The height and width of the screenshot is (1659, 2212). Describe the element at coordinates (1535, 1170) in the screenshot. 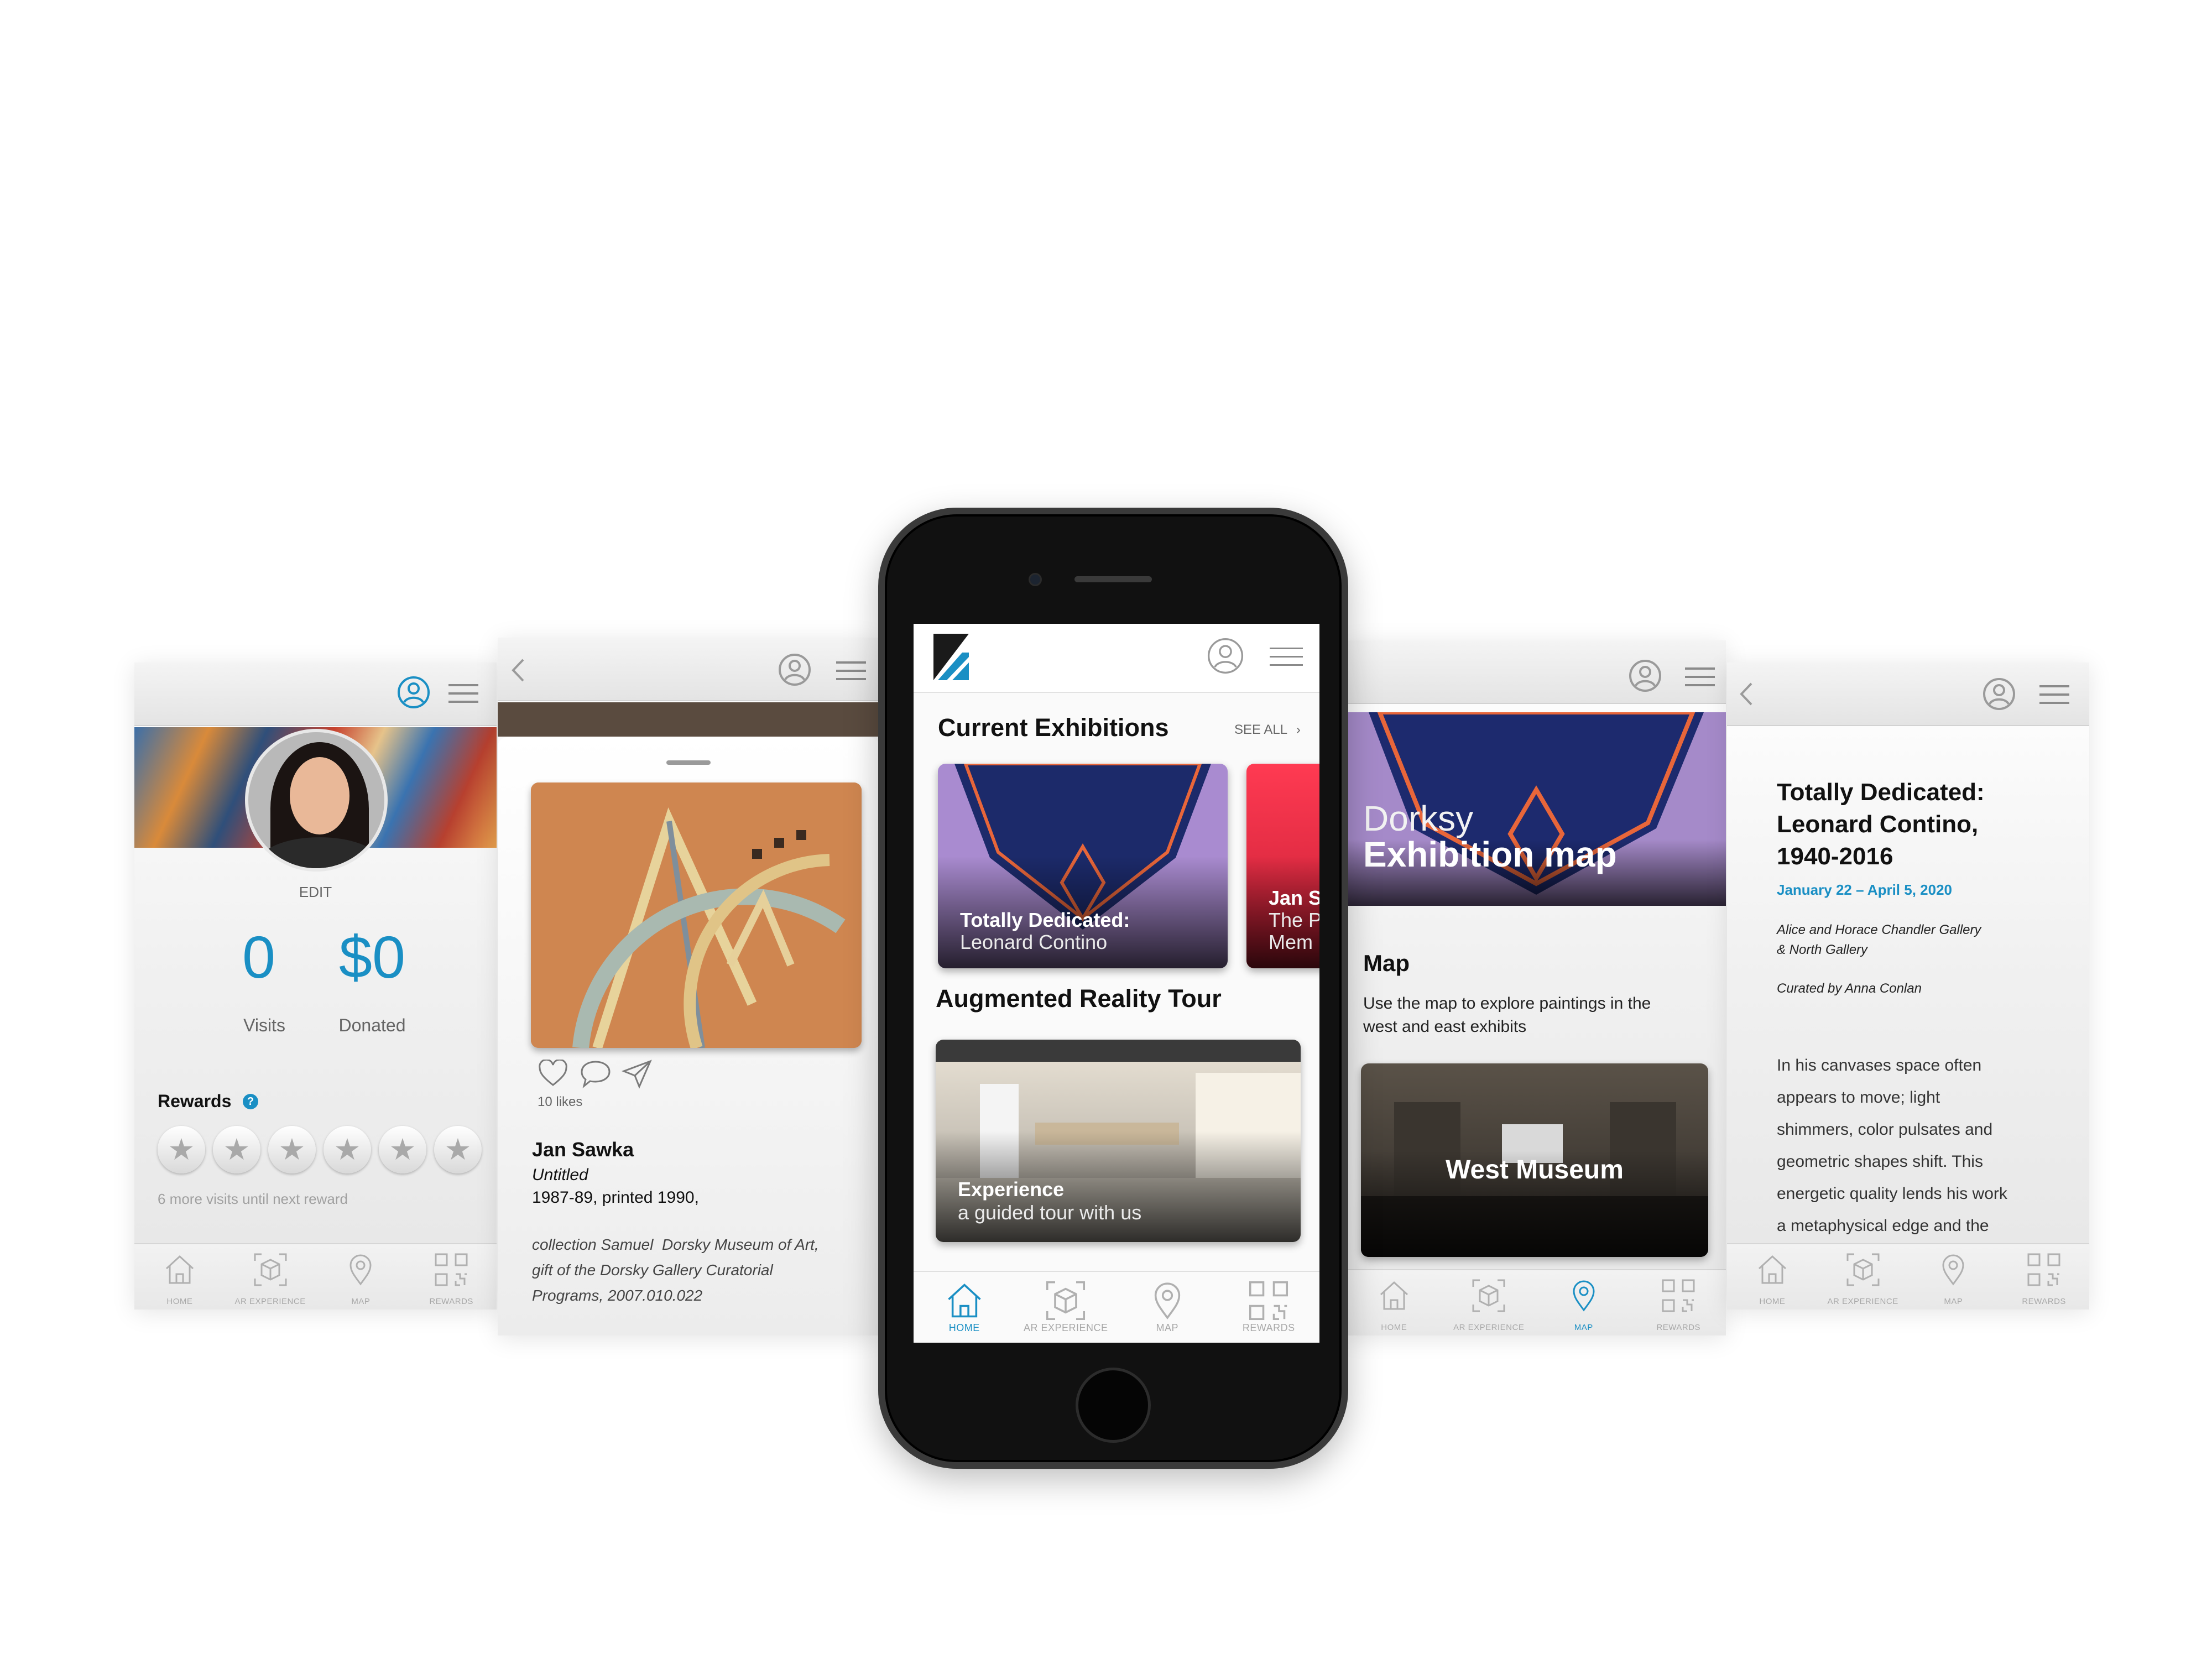

I see `west-museum-label: West Museum` at that location.